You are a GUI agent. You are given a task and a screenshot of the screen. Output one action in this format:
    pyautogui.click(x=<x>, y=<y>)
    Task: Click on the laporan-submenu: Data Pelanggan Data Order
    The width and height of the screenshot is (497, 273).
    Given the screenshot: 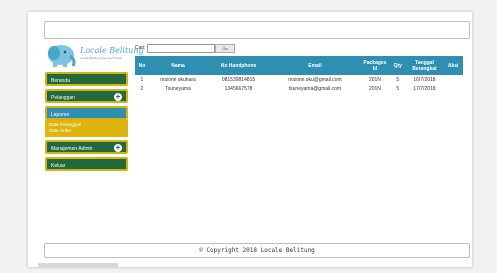 What is the action you would take?
    pyautogui.click(x=86, y=128)
    